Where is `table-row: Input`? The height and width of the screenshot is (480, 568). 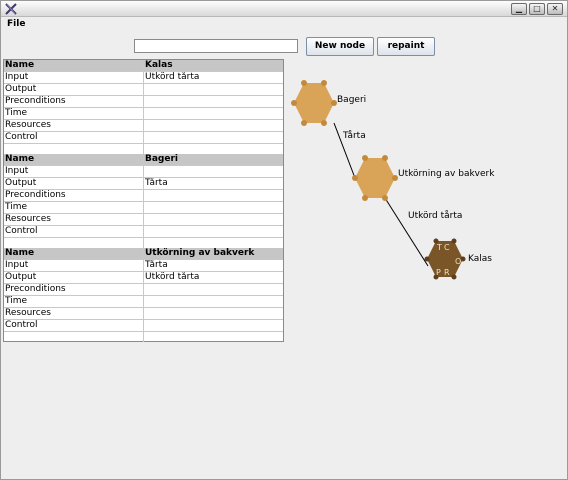
table-row: Input is located at coordinates (143, 172).